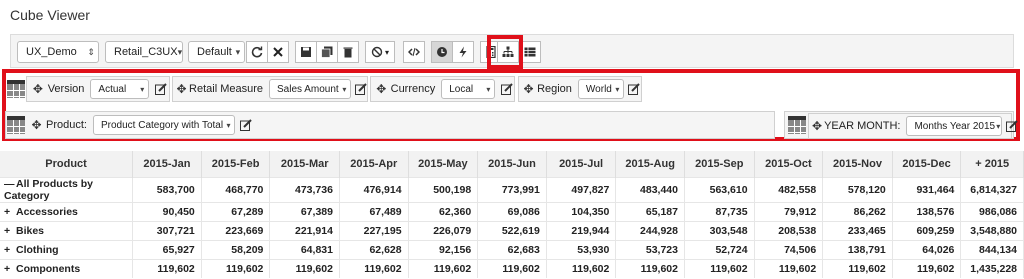 Image resolution: width=1024 pixels, height=279 pixels. Describe the element at coordinates (67, 164) in the screenshot. I see `column-header: Product` at that location.